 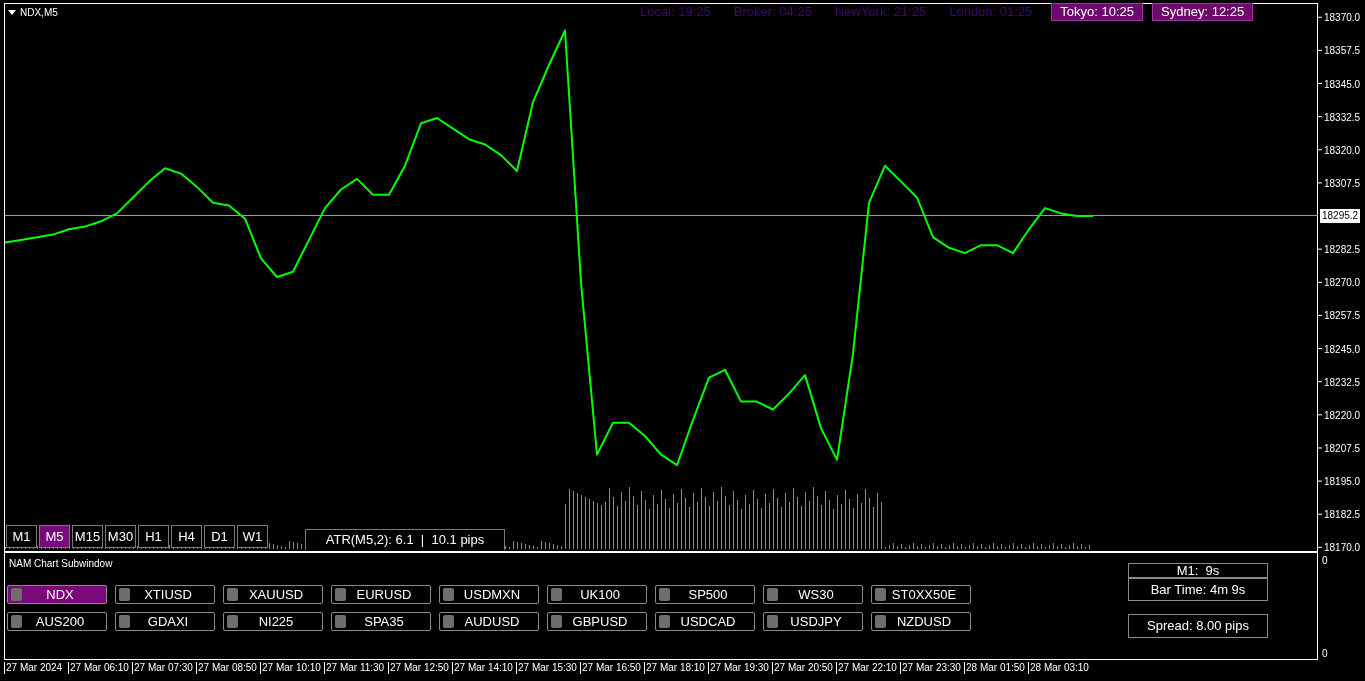 What do you see at coordinates (1342, 448) in the screenshot?
I see `y-axis-label: 18207.5` at bounding box center [1342, 448].